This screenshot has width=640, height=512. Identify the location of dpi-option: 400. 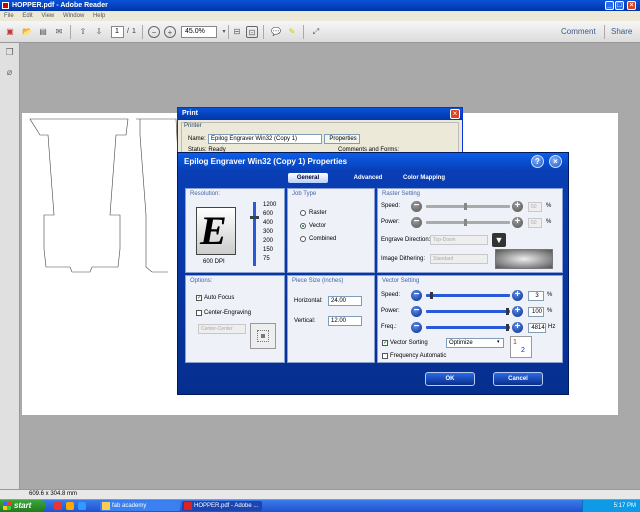
(268, 223).